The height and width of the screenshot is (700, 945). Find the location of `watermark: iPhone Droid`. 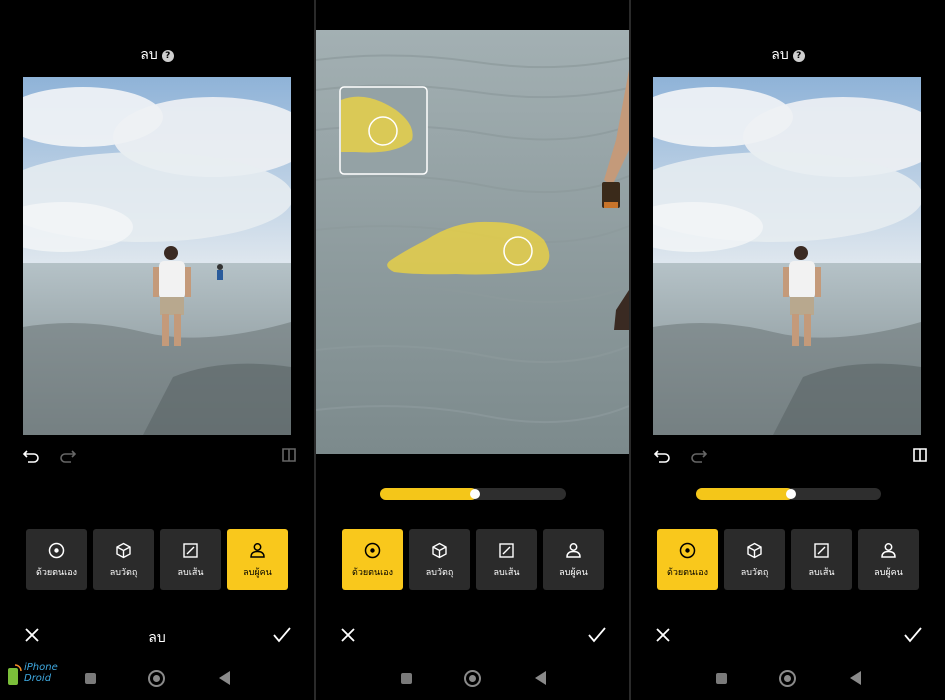

watermark: iPhone Droid is located at coordinates (41, 677).